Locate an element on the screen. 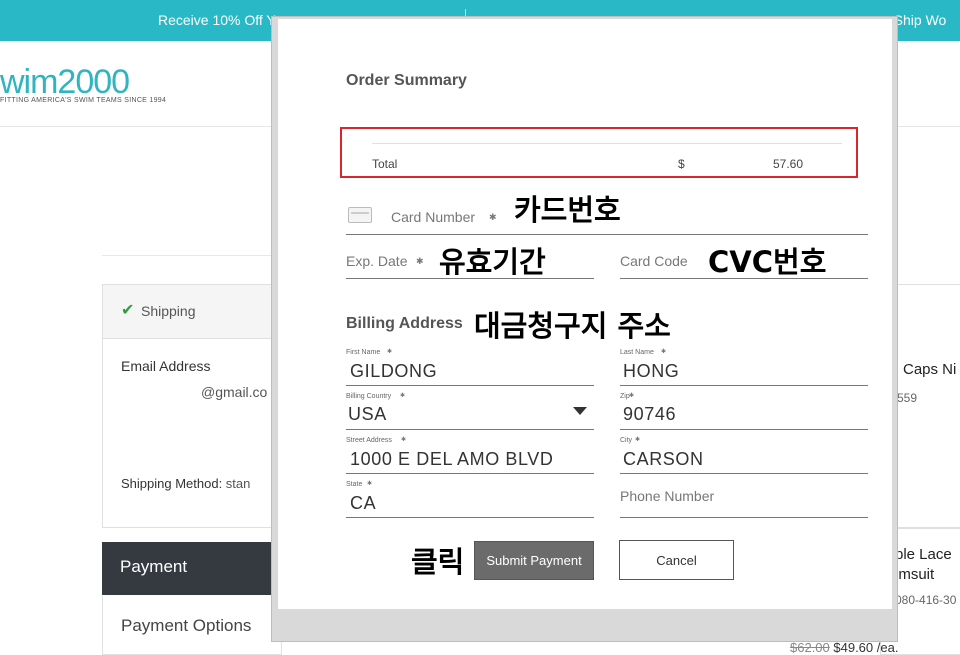 The height and width of the screenshot is (655, 960). annotation-click: 클릭 is located at coordinates (438, 562).